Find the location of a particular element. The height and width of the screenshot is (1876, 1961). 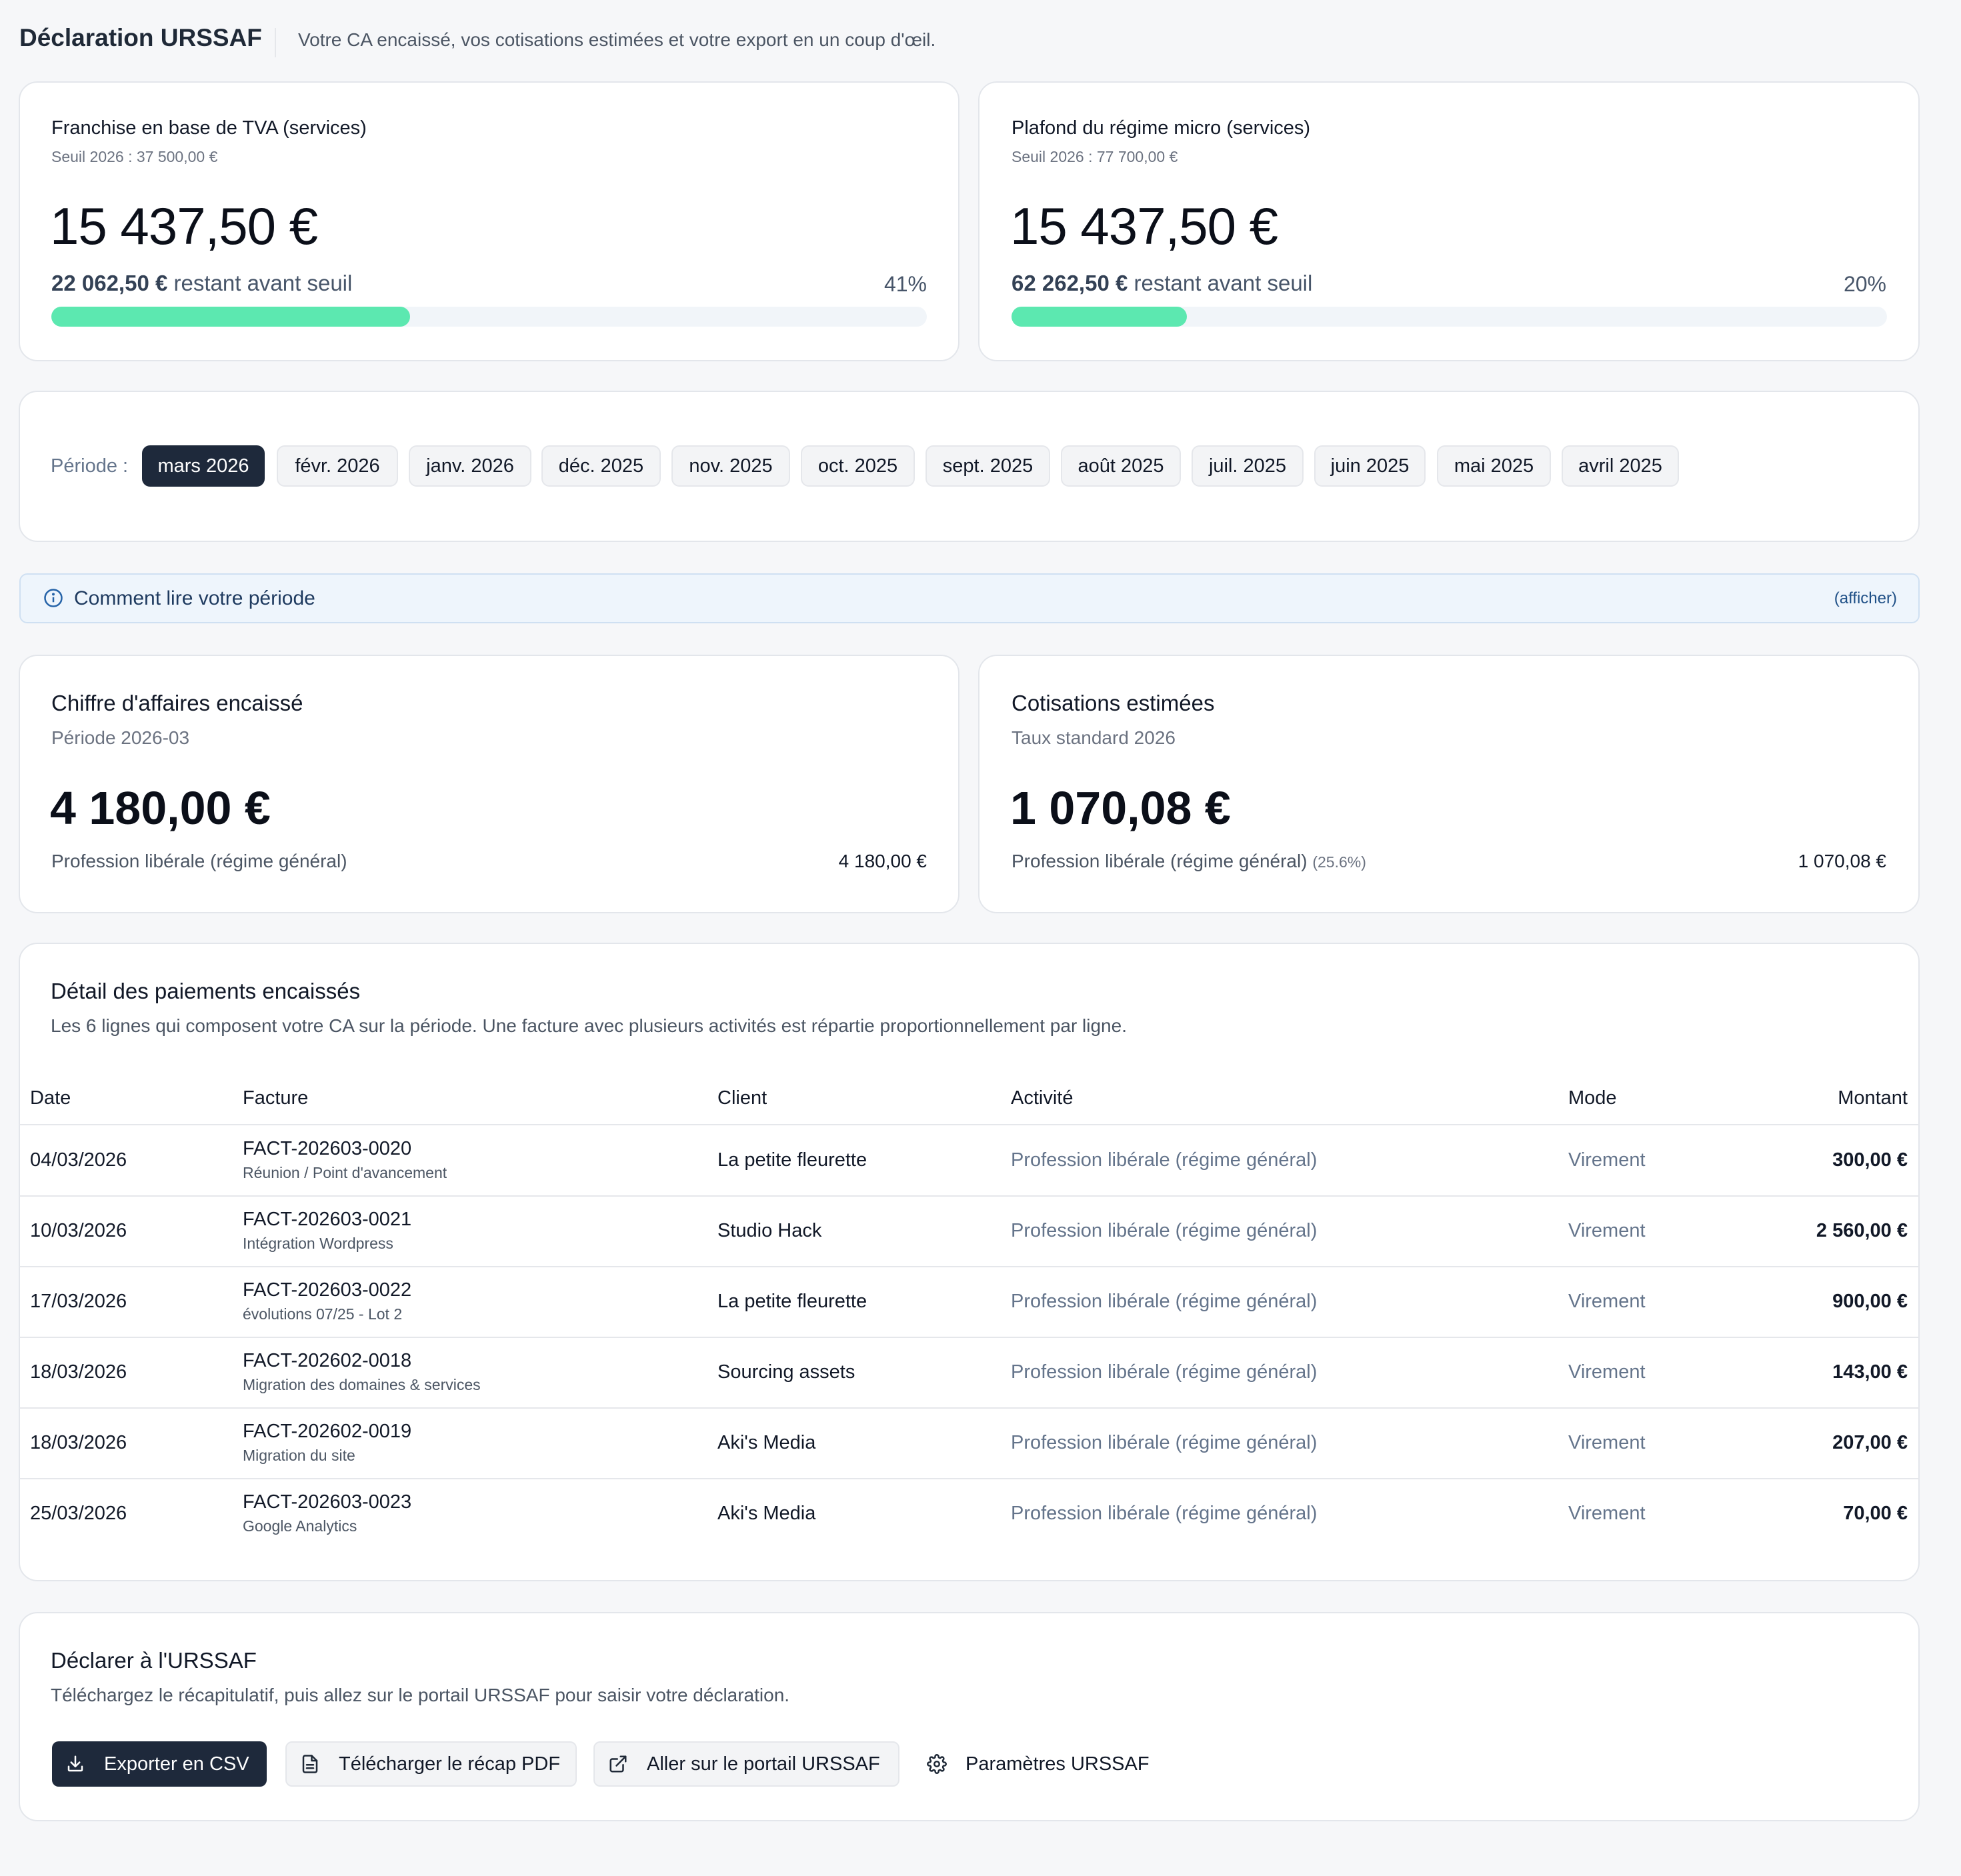

contributions-subtitle: Taux standard 2026 is located at coordinates (1094, 737).